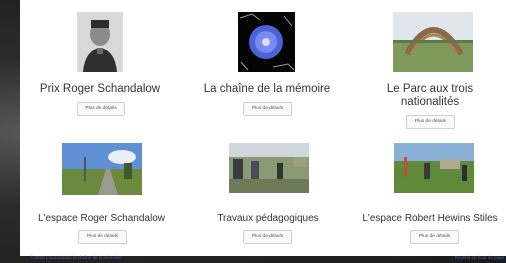 This screenshot has height=263, width=506. I want to click on card-title: L'espace Roger Schandalow, so click(101, 218).